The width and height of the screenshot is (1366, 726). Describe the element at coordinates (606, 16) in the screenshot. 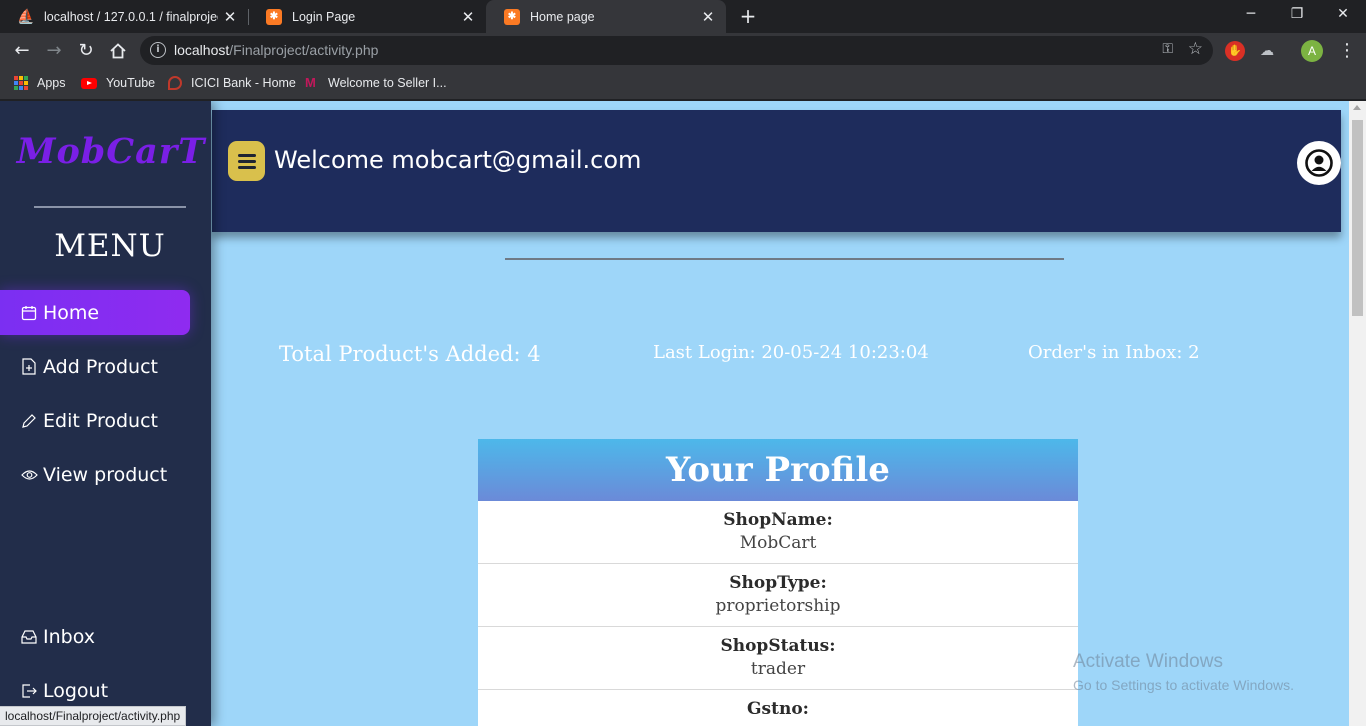

I see `tab-home-page: ✱ Home page ✕` at that location.